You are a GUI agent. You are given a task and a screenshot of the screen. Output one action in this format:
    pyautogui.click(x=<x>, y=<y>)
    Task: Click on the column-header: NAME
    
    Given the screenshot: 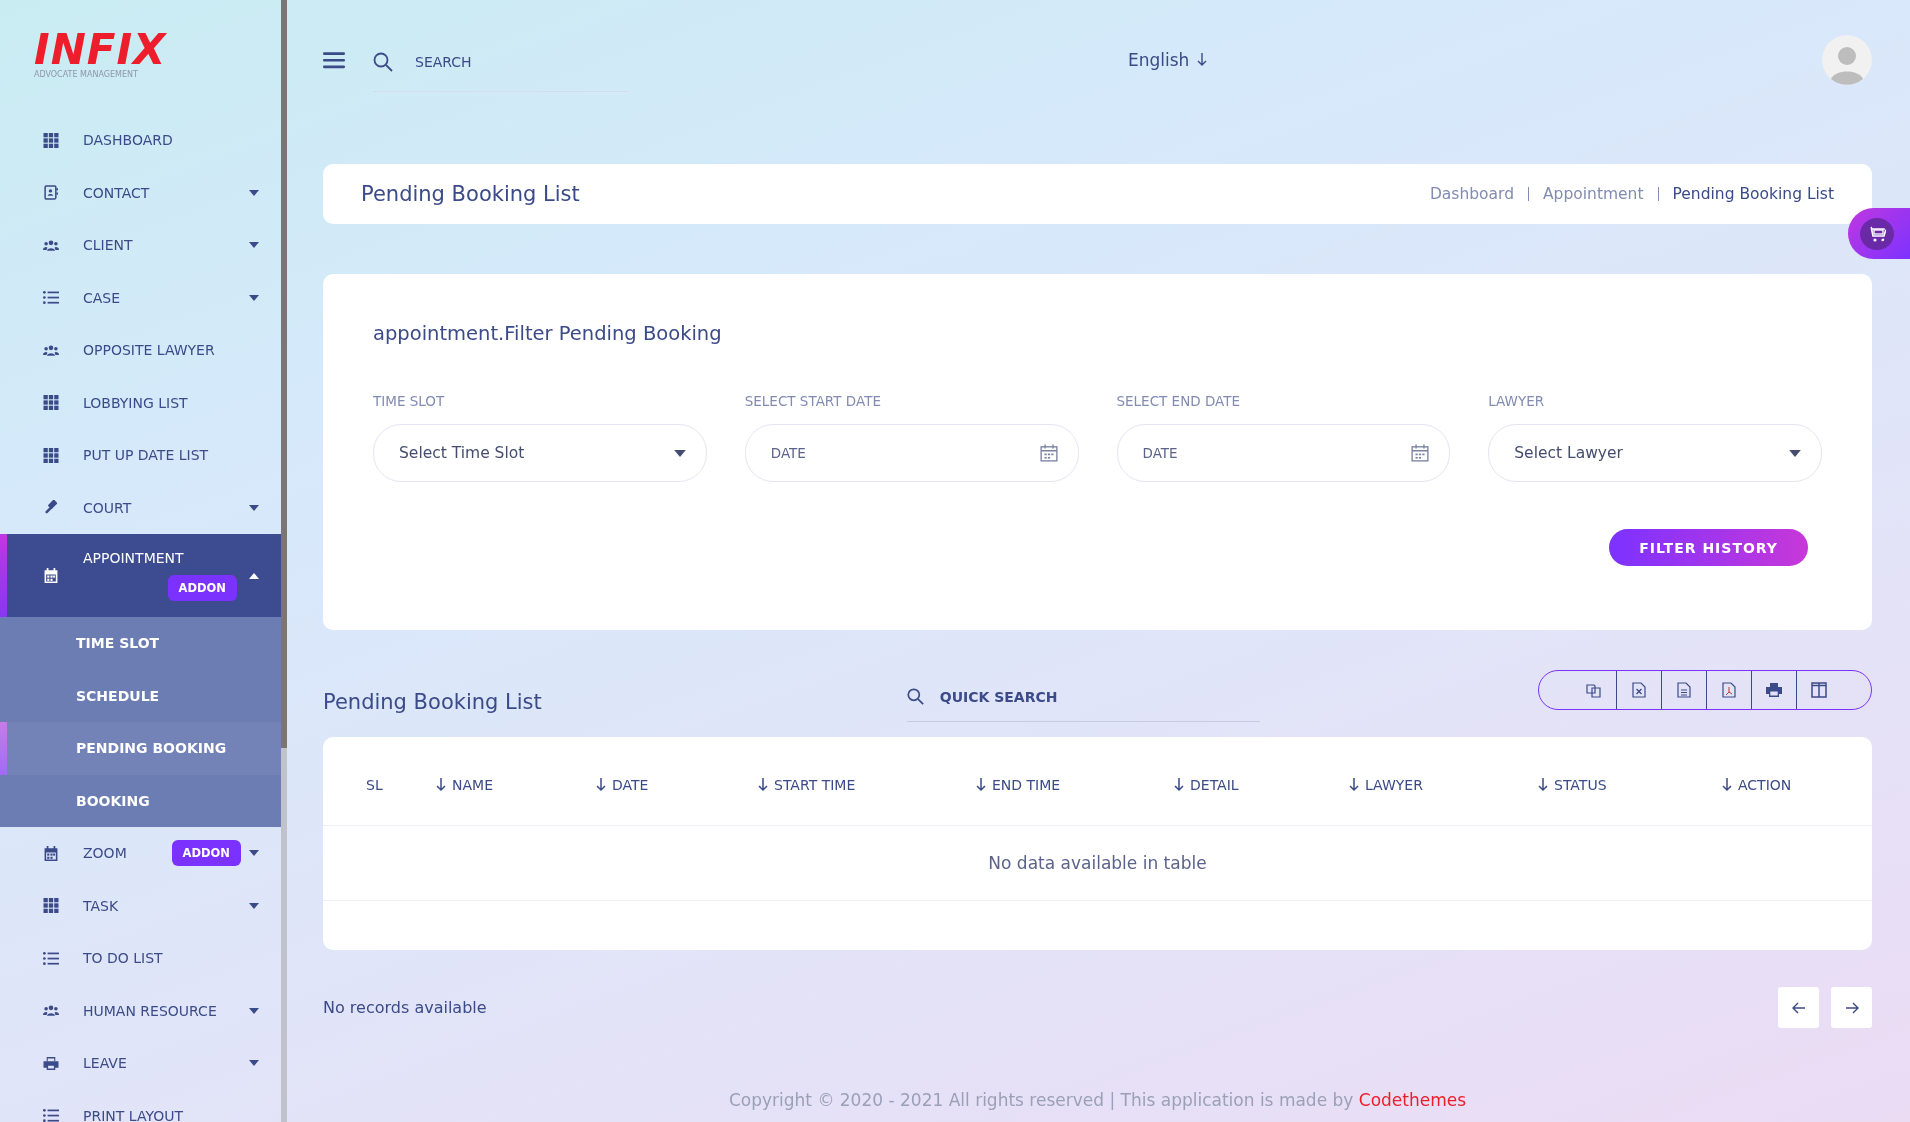 What is the action you would take?
    pyautogui.click(x=464, y=785)
    